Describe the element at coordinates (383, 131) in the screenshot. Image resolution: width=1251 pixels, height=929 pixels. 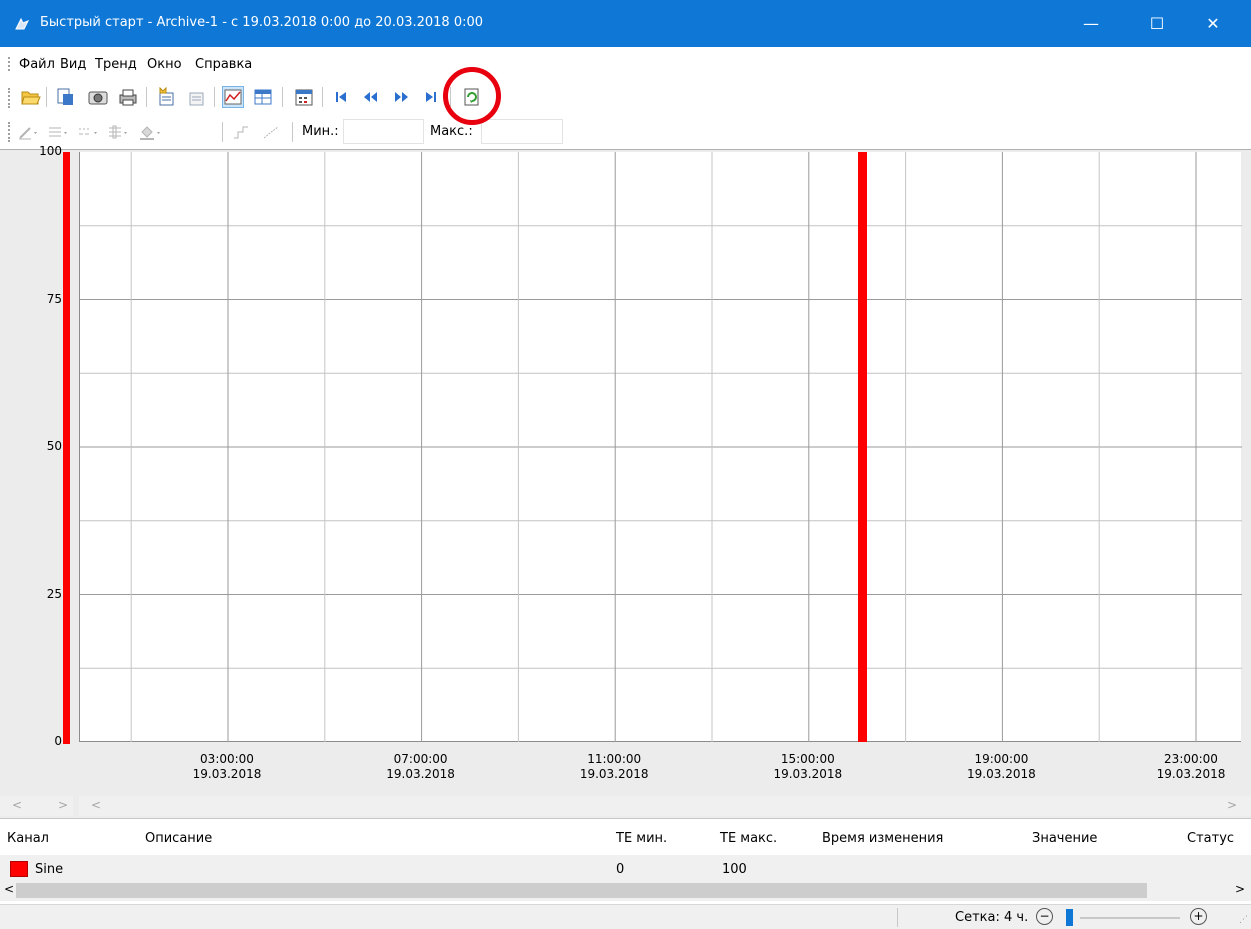
I see `min-input` at that location.